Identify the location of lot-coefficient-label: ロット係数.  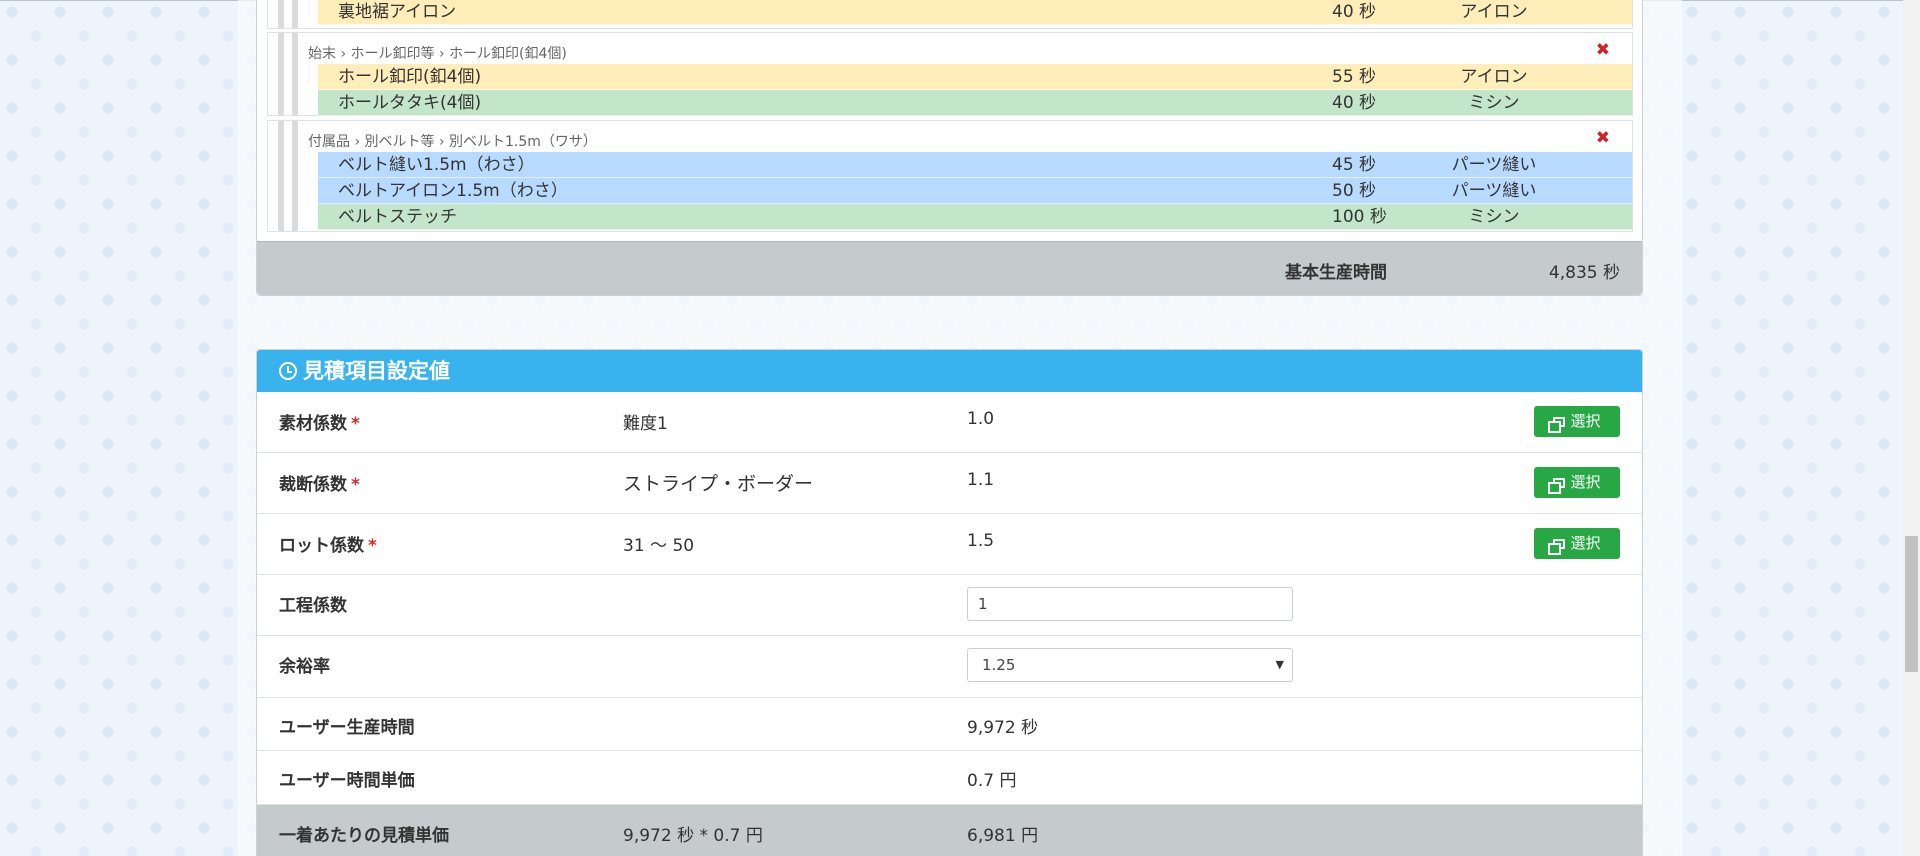
(321, 546).